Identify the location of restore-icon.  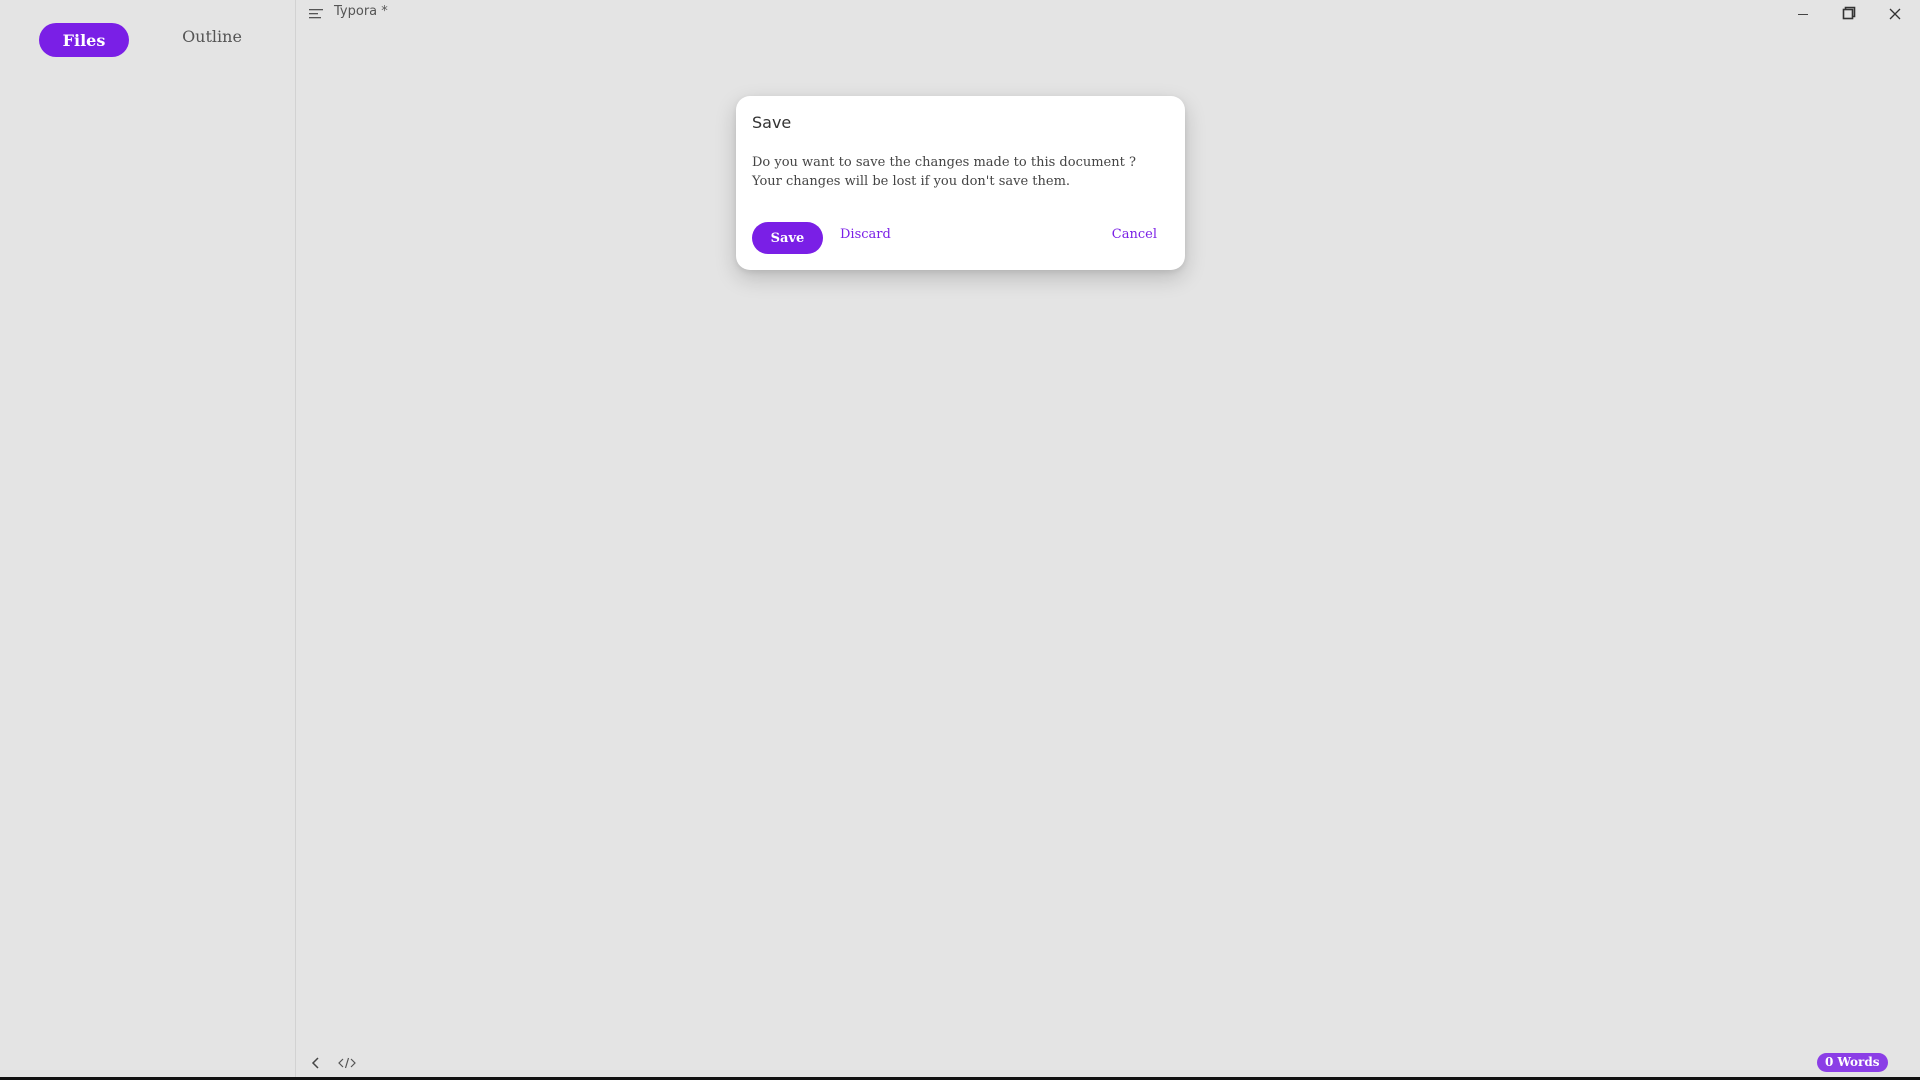
(1849, 14).